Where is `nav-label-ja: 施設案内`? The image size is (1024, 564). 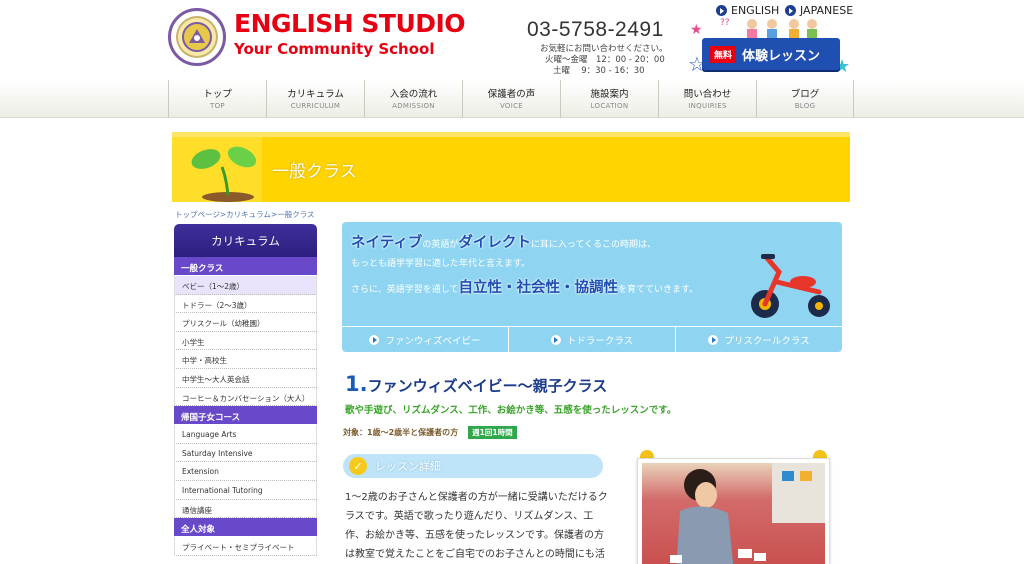 nav-label-ja: 施設案内 is located at coordinates (609, 94).